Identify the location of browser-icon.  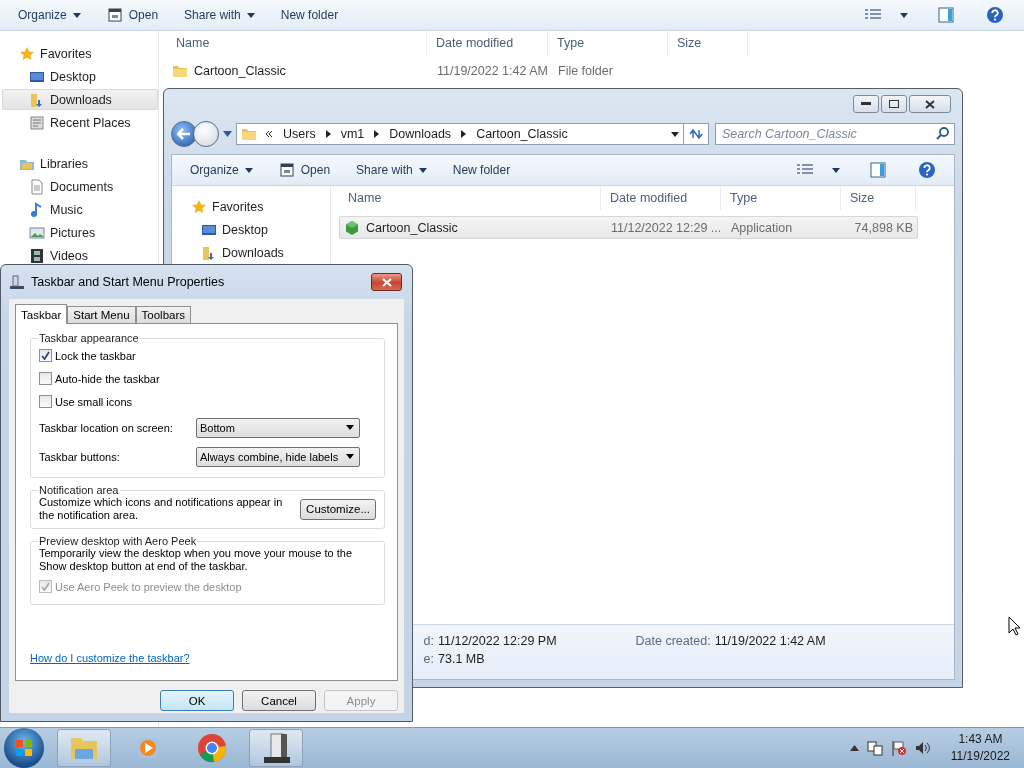
(212, 748).